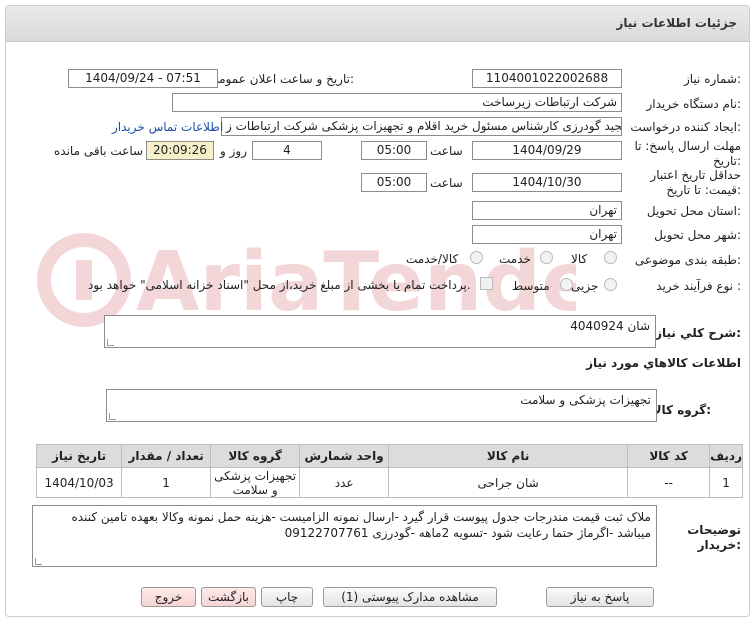 This screenshot has height=622, width=755. Describe the element at coordinates (727, 161) in the screenshot. I see `reply-deadline-label-2: تاریخ:` at that location.